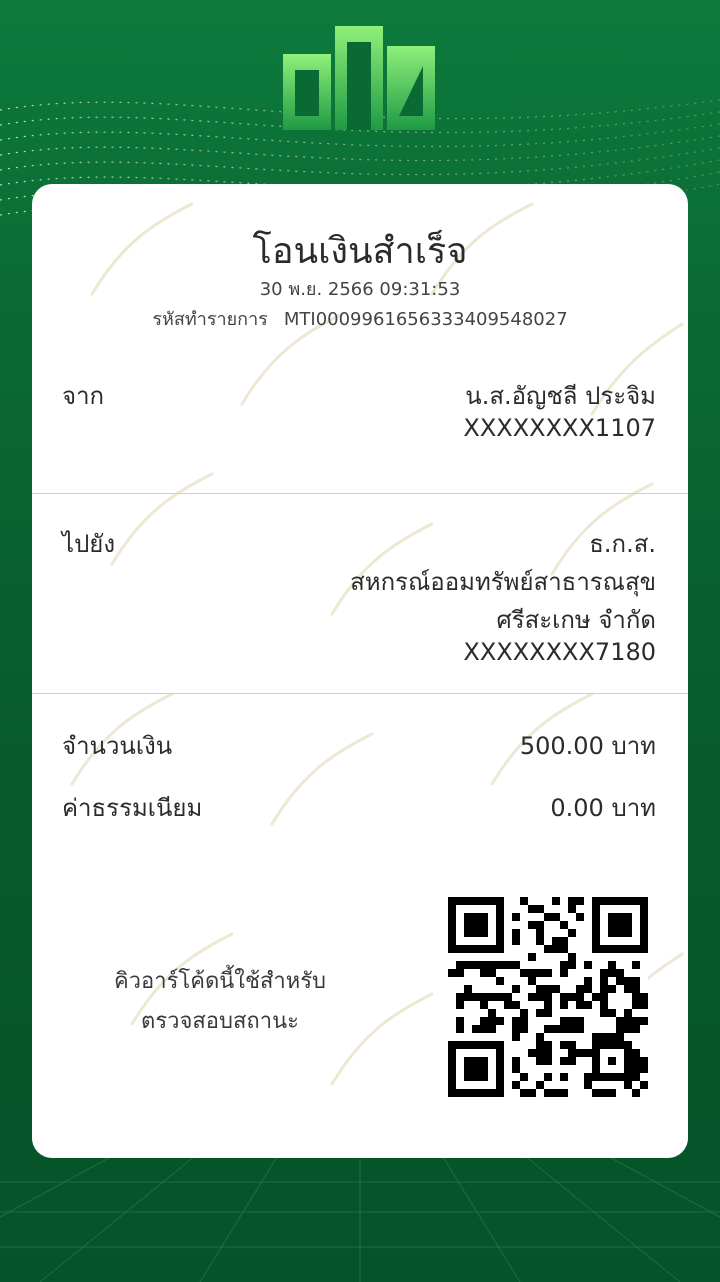  What do you see at coordinates (503, 582) in the screenshot?
I see `to-name-line1: สหกรณ์ออมทรัพย์สาธารณสุข` at bounding box center [503, 582].